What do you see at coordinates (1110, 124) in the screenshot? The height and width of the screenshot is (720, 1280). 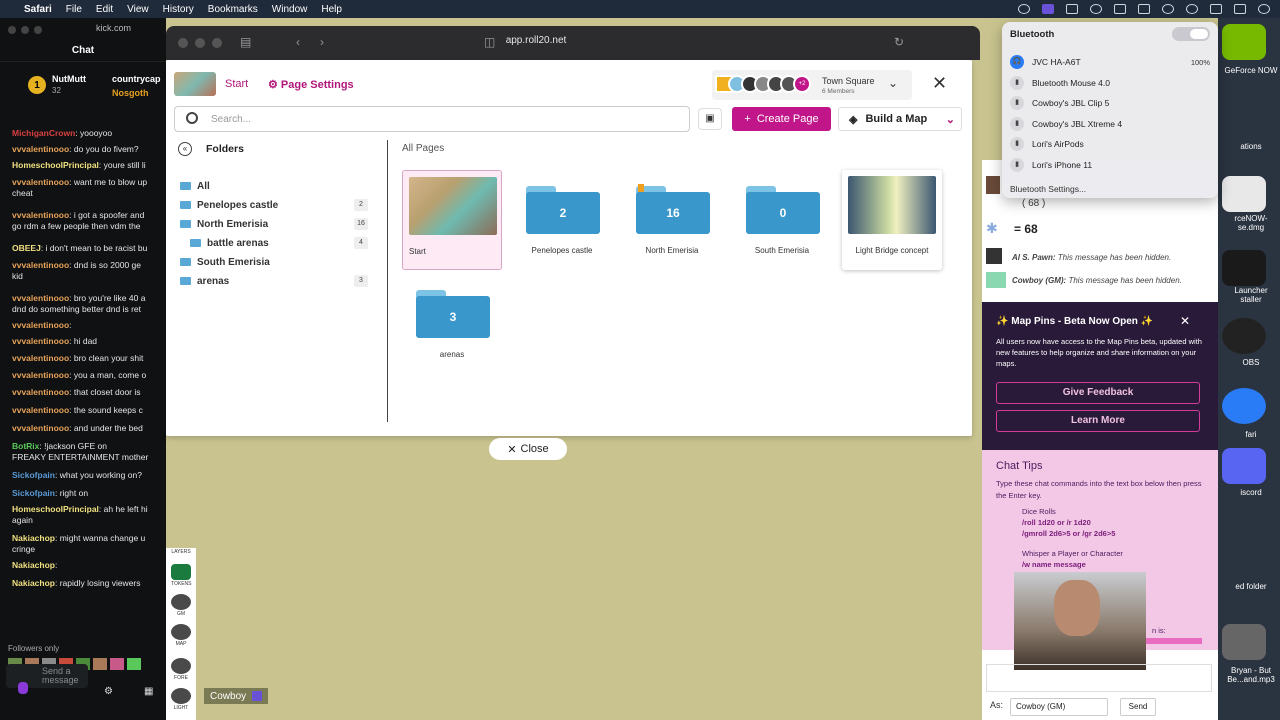 I see `bluetooth-device: ▮ Cowboy's JBL Xtreme 4` at bounding box center [1110, 124].